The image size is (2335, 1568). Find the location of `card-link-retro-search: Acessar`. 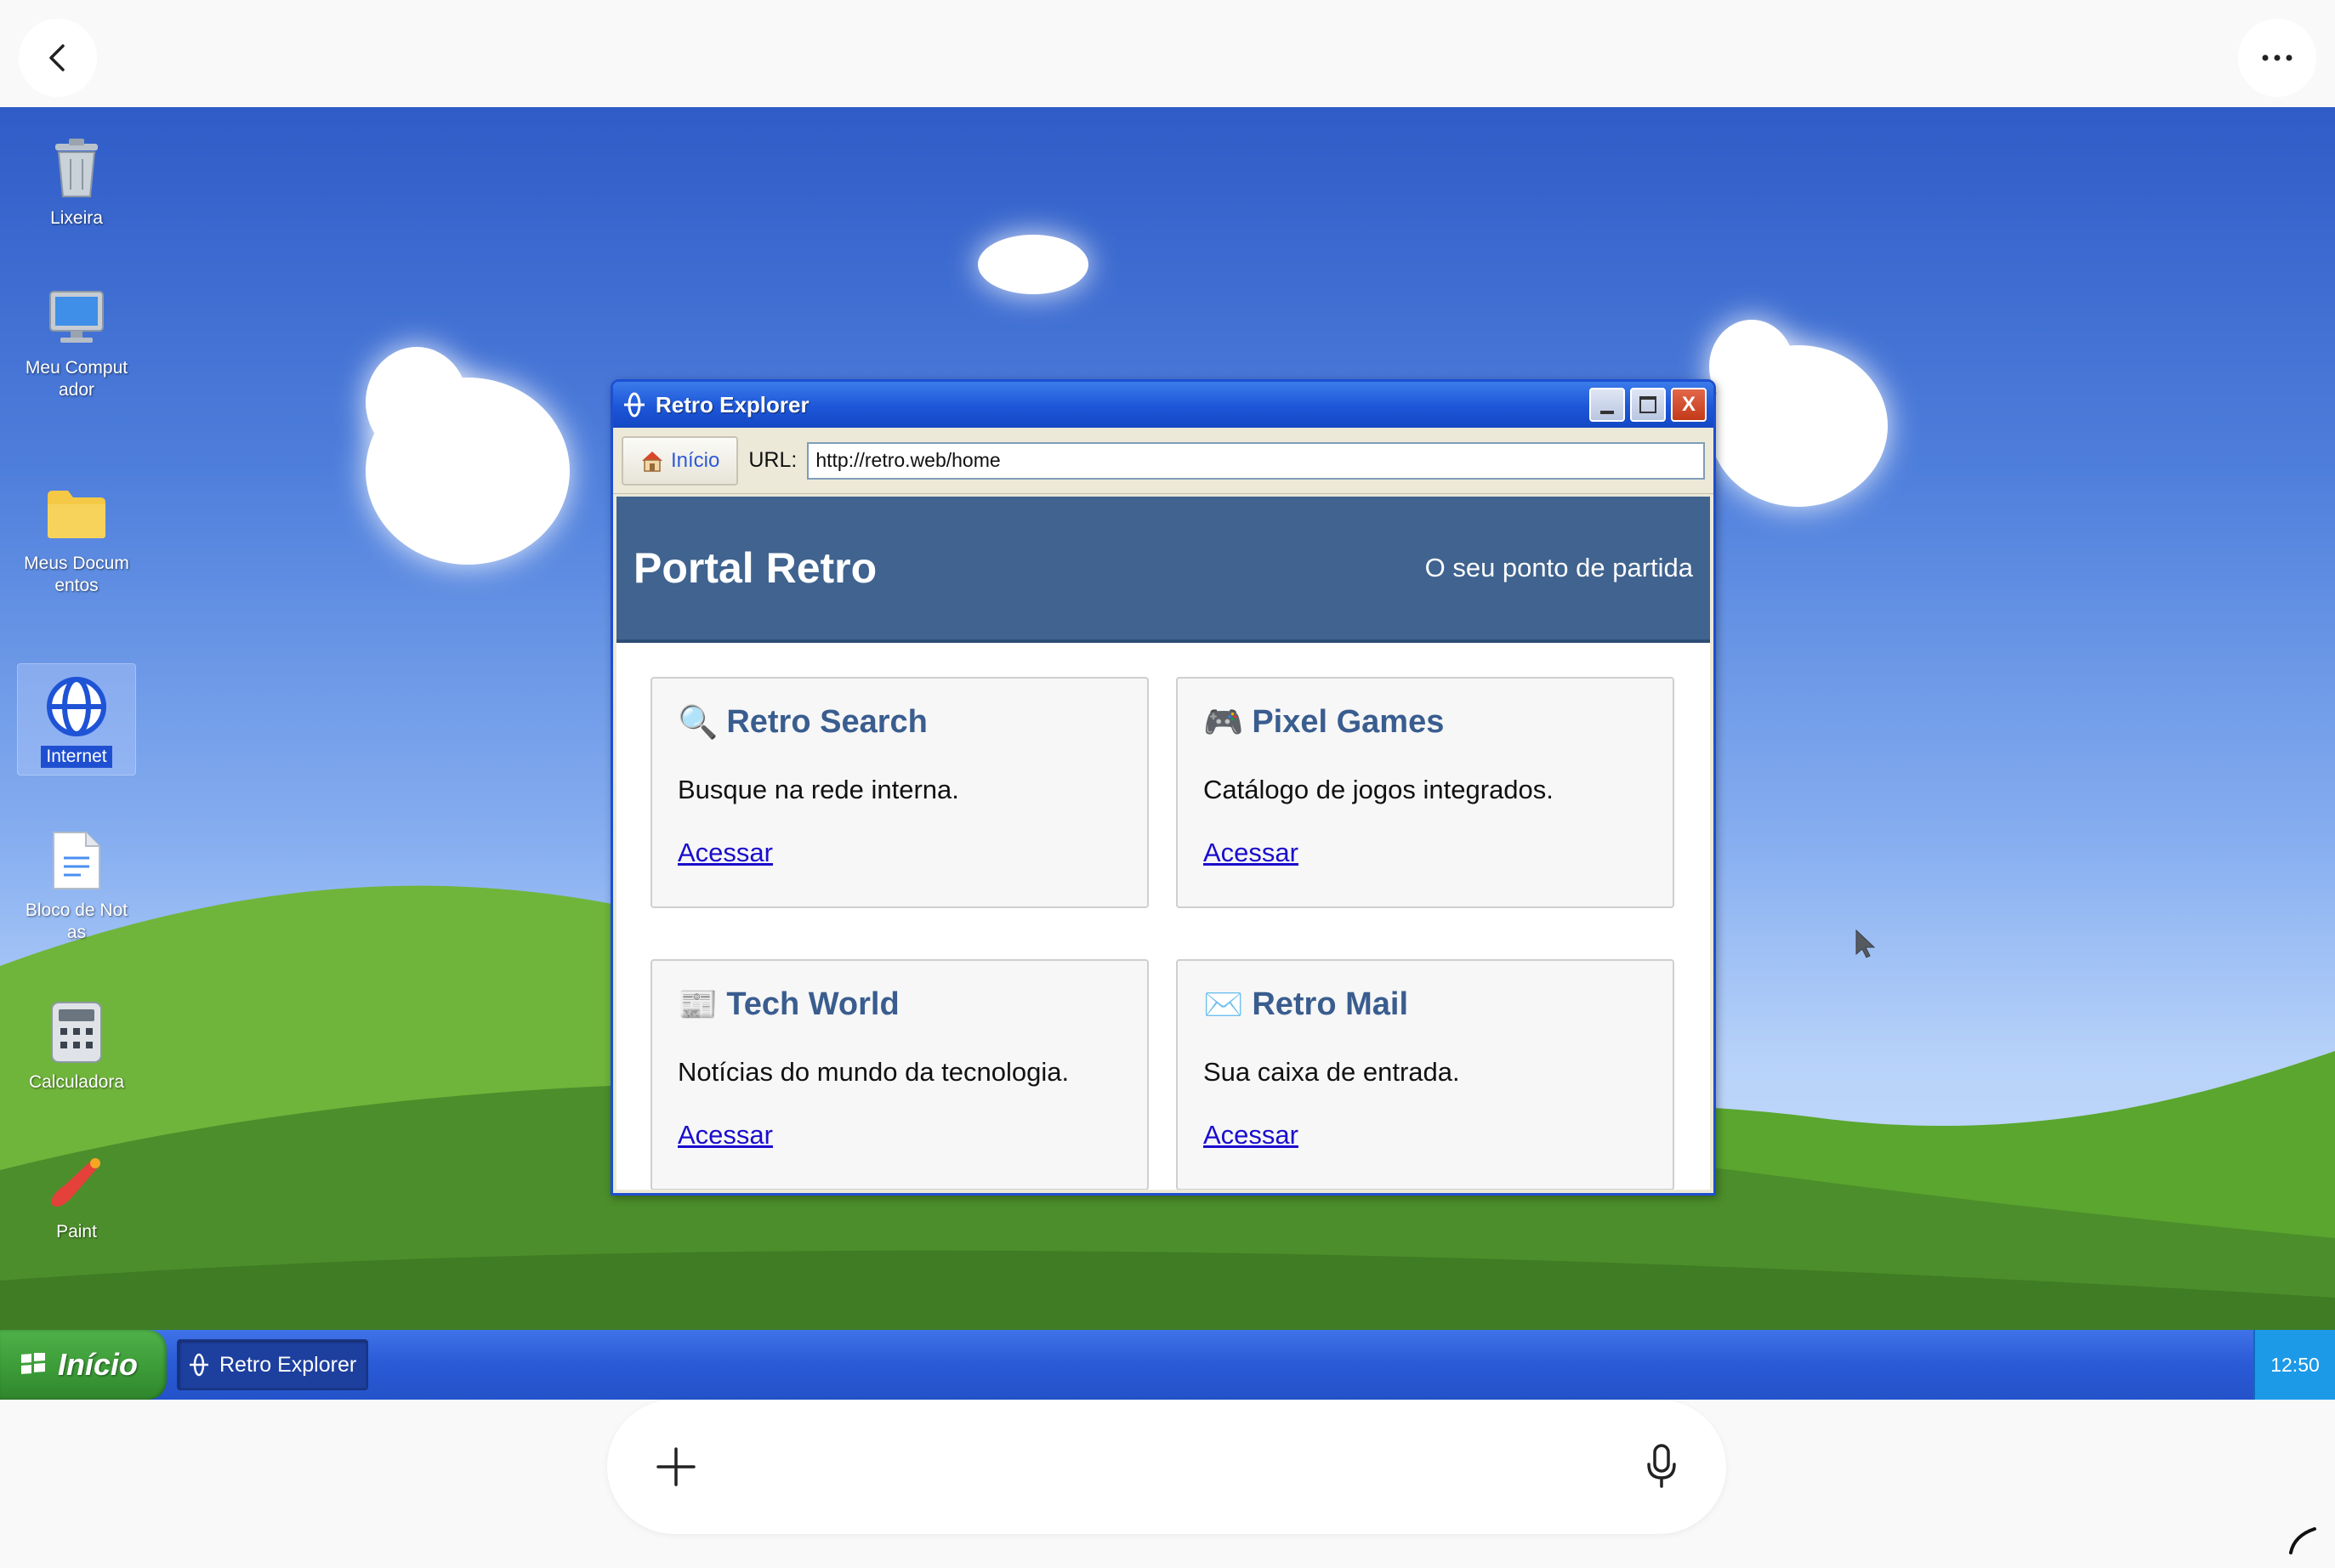

card-link-retro-search: Acessar is located at coordinates (725, 853).